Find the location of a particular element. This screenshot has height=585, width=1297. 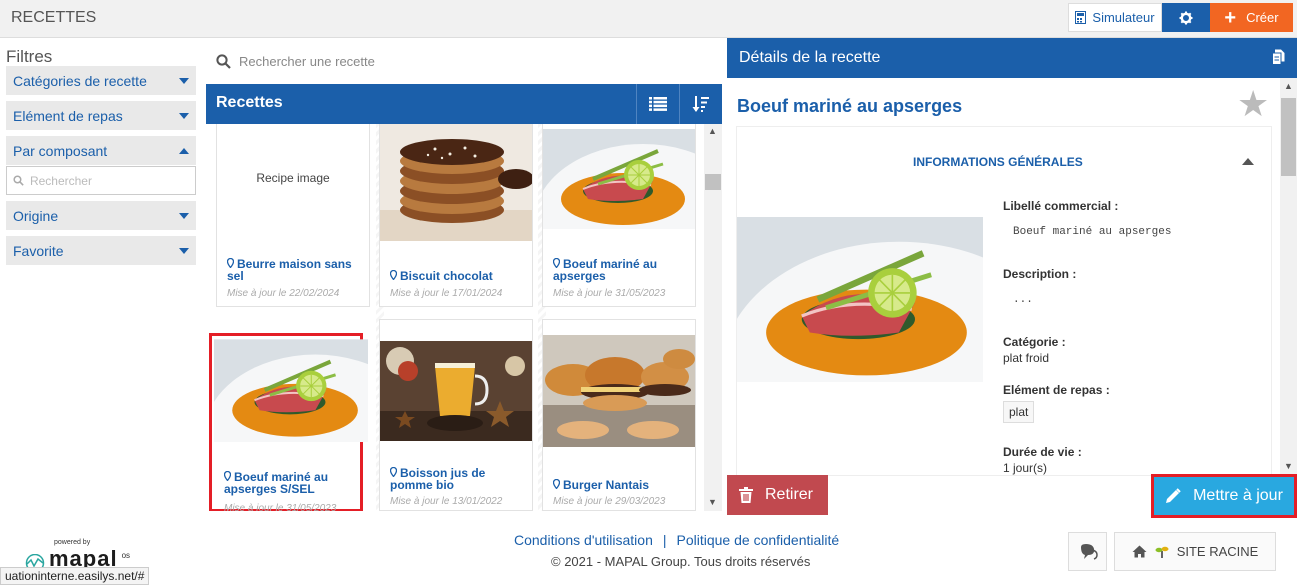

recipe-image-biscuit is located at coordinates (456, 182).